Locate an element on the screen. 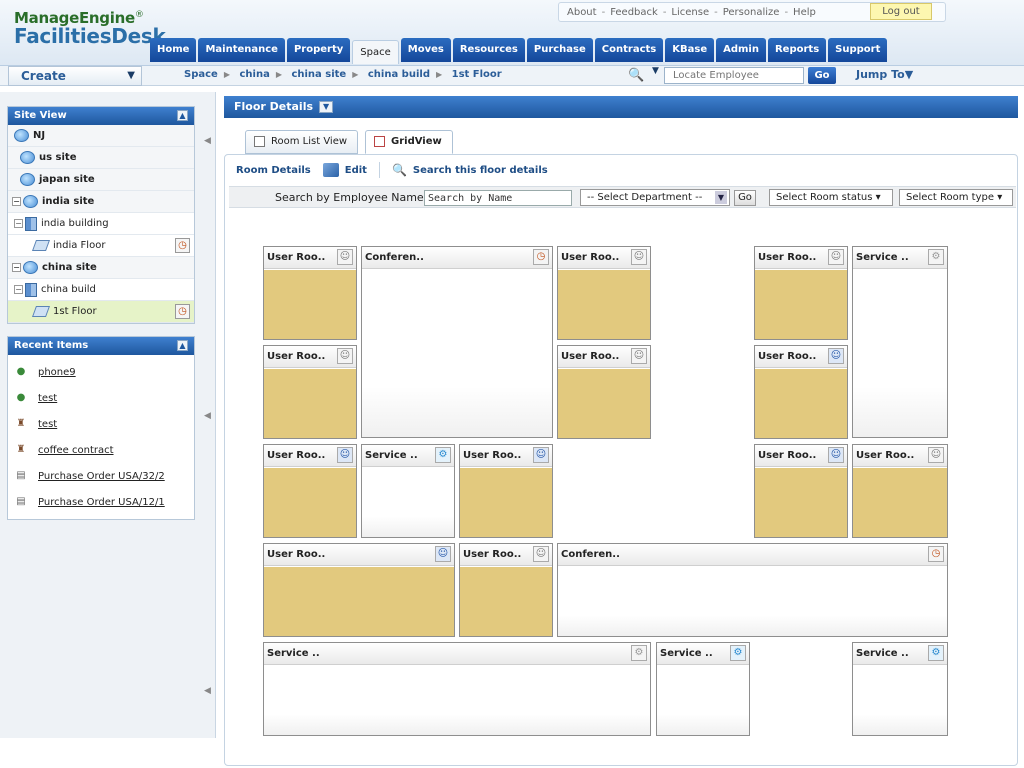  tree-item-india-building: − india building is located at coordinates (101, 224).